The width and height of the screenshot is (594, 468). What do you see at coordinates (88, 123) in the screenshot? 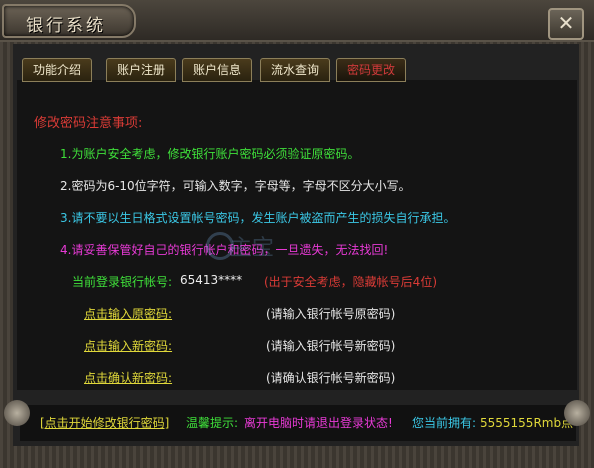
I see `notice-title: 修改密码注意事项:` at bounding box center [88, 123].